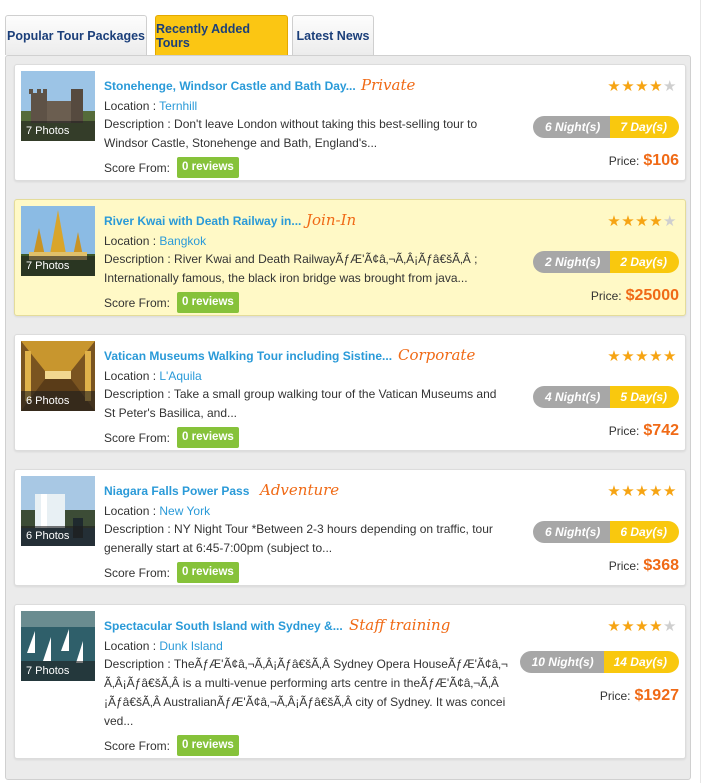  Describe the element at coordinates (58, 536) in the screenshot. I see `photo-count: 6 Photos` at that location.